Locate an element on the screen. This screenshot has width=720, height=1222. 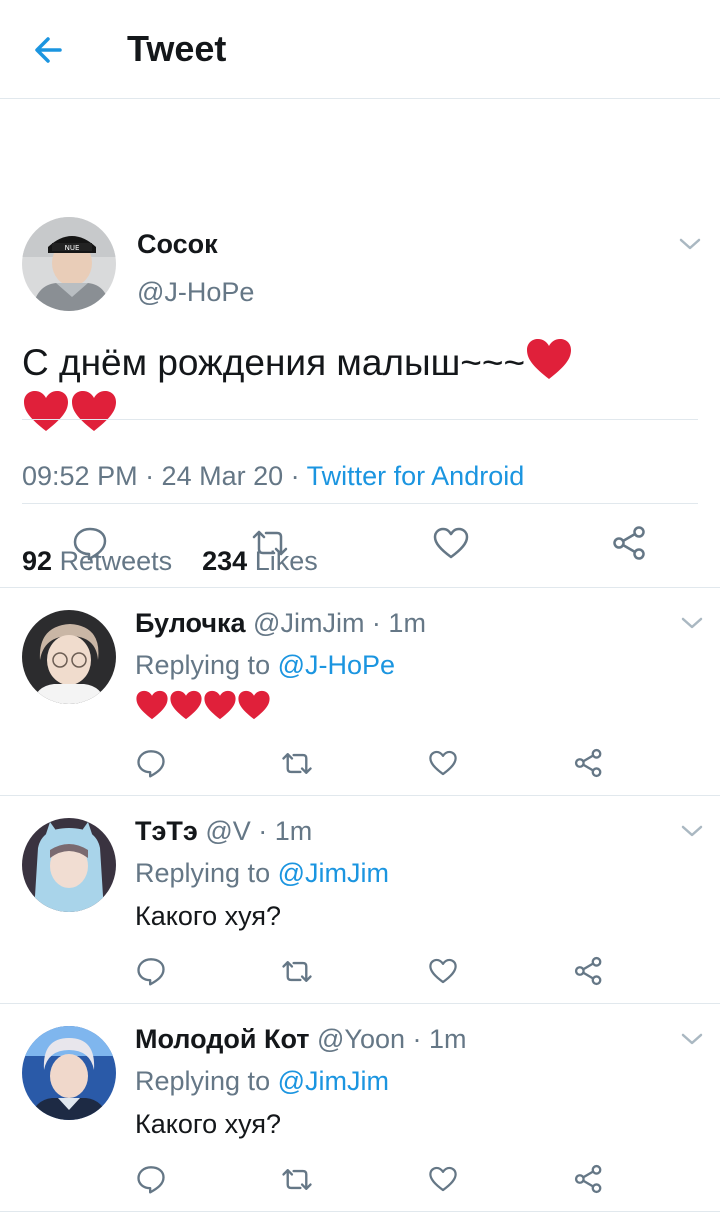
author-handle-time: @Yoon · 1m is located at coordinates (392, 1039).